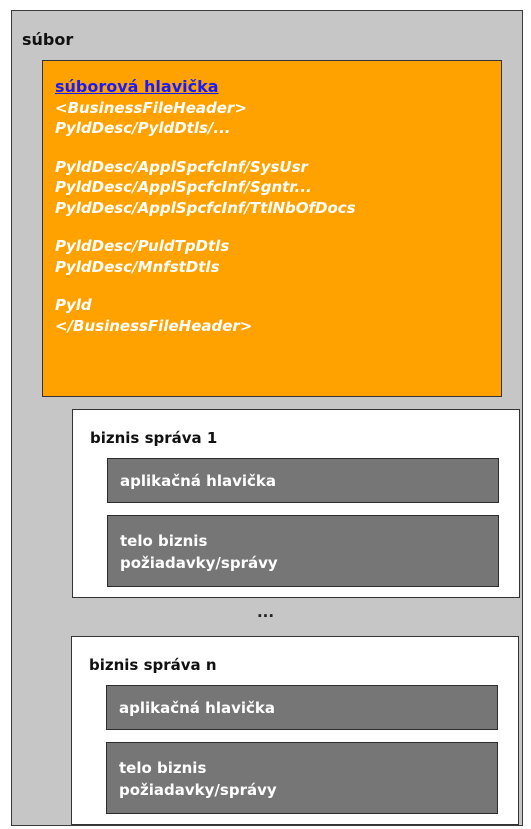  I want to click on file-label: súbor, so click(48, 39).